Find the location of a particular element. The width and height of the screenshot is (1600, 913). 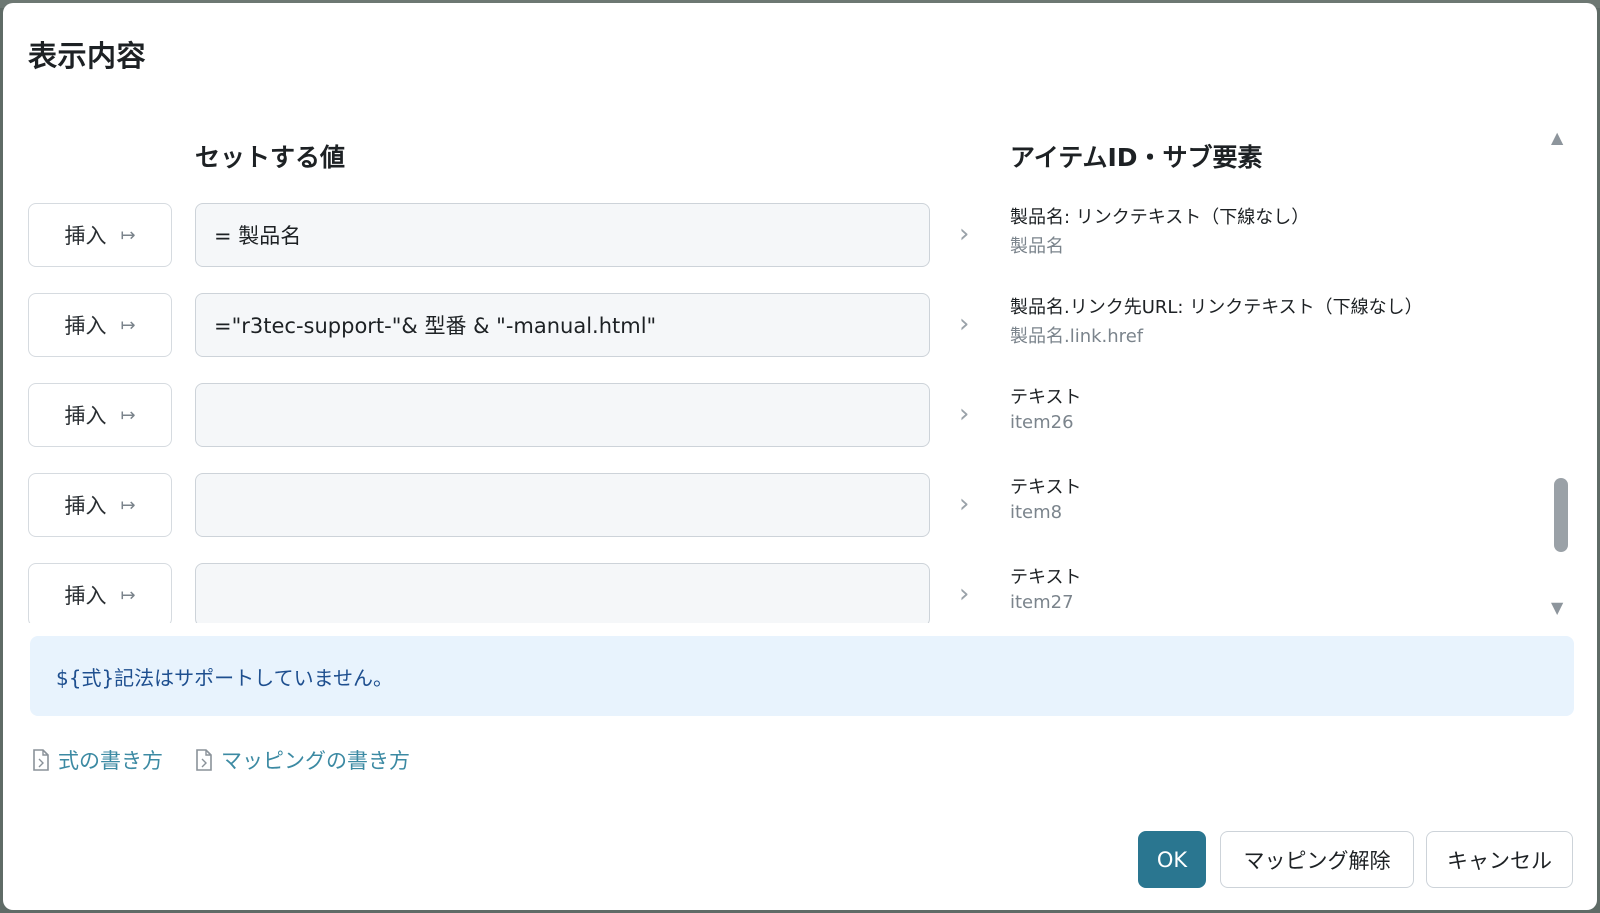

ok-button: OK is located at coordinates (1172, 859).